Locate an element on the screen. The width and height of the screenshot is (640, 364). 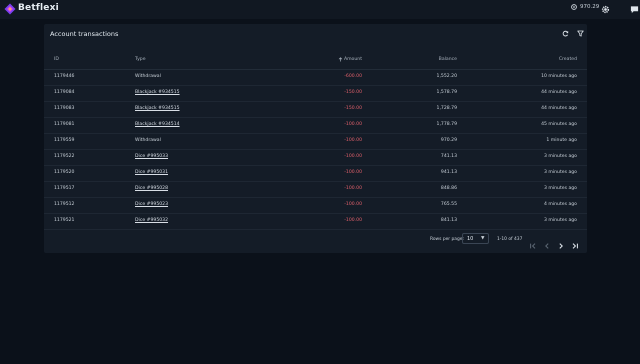
cell-id: 1179084 is located at coordinates (64, 92).